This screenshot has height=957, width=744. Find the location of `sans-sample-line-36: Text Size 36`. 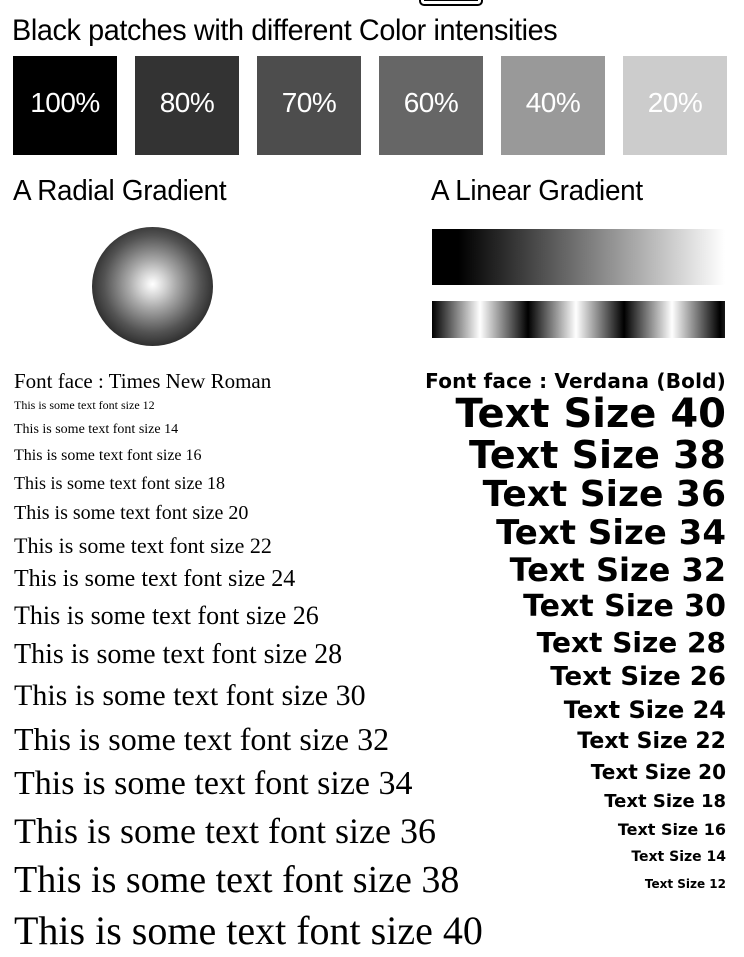

sans-sample-line-36: Text Size 36 is located at coordinates (604, 494).